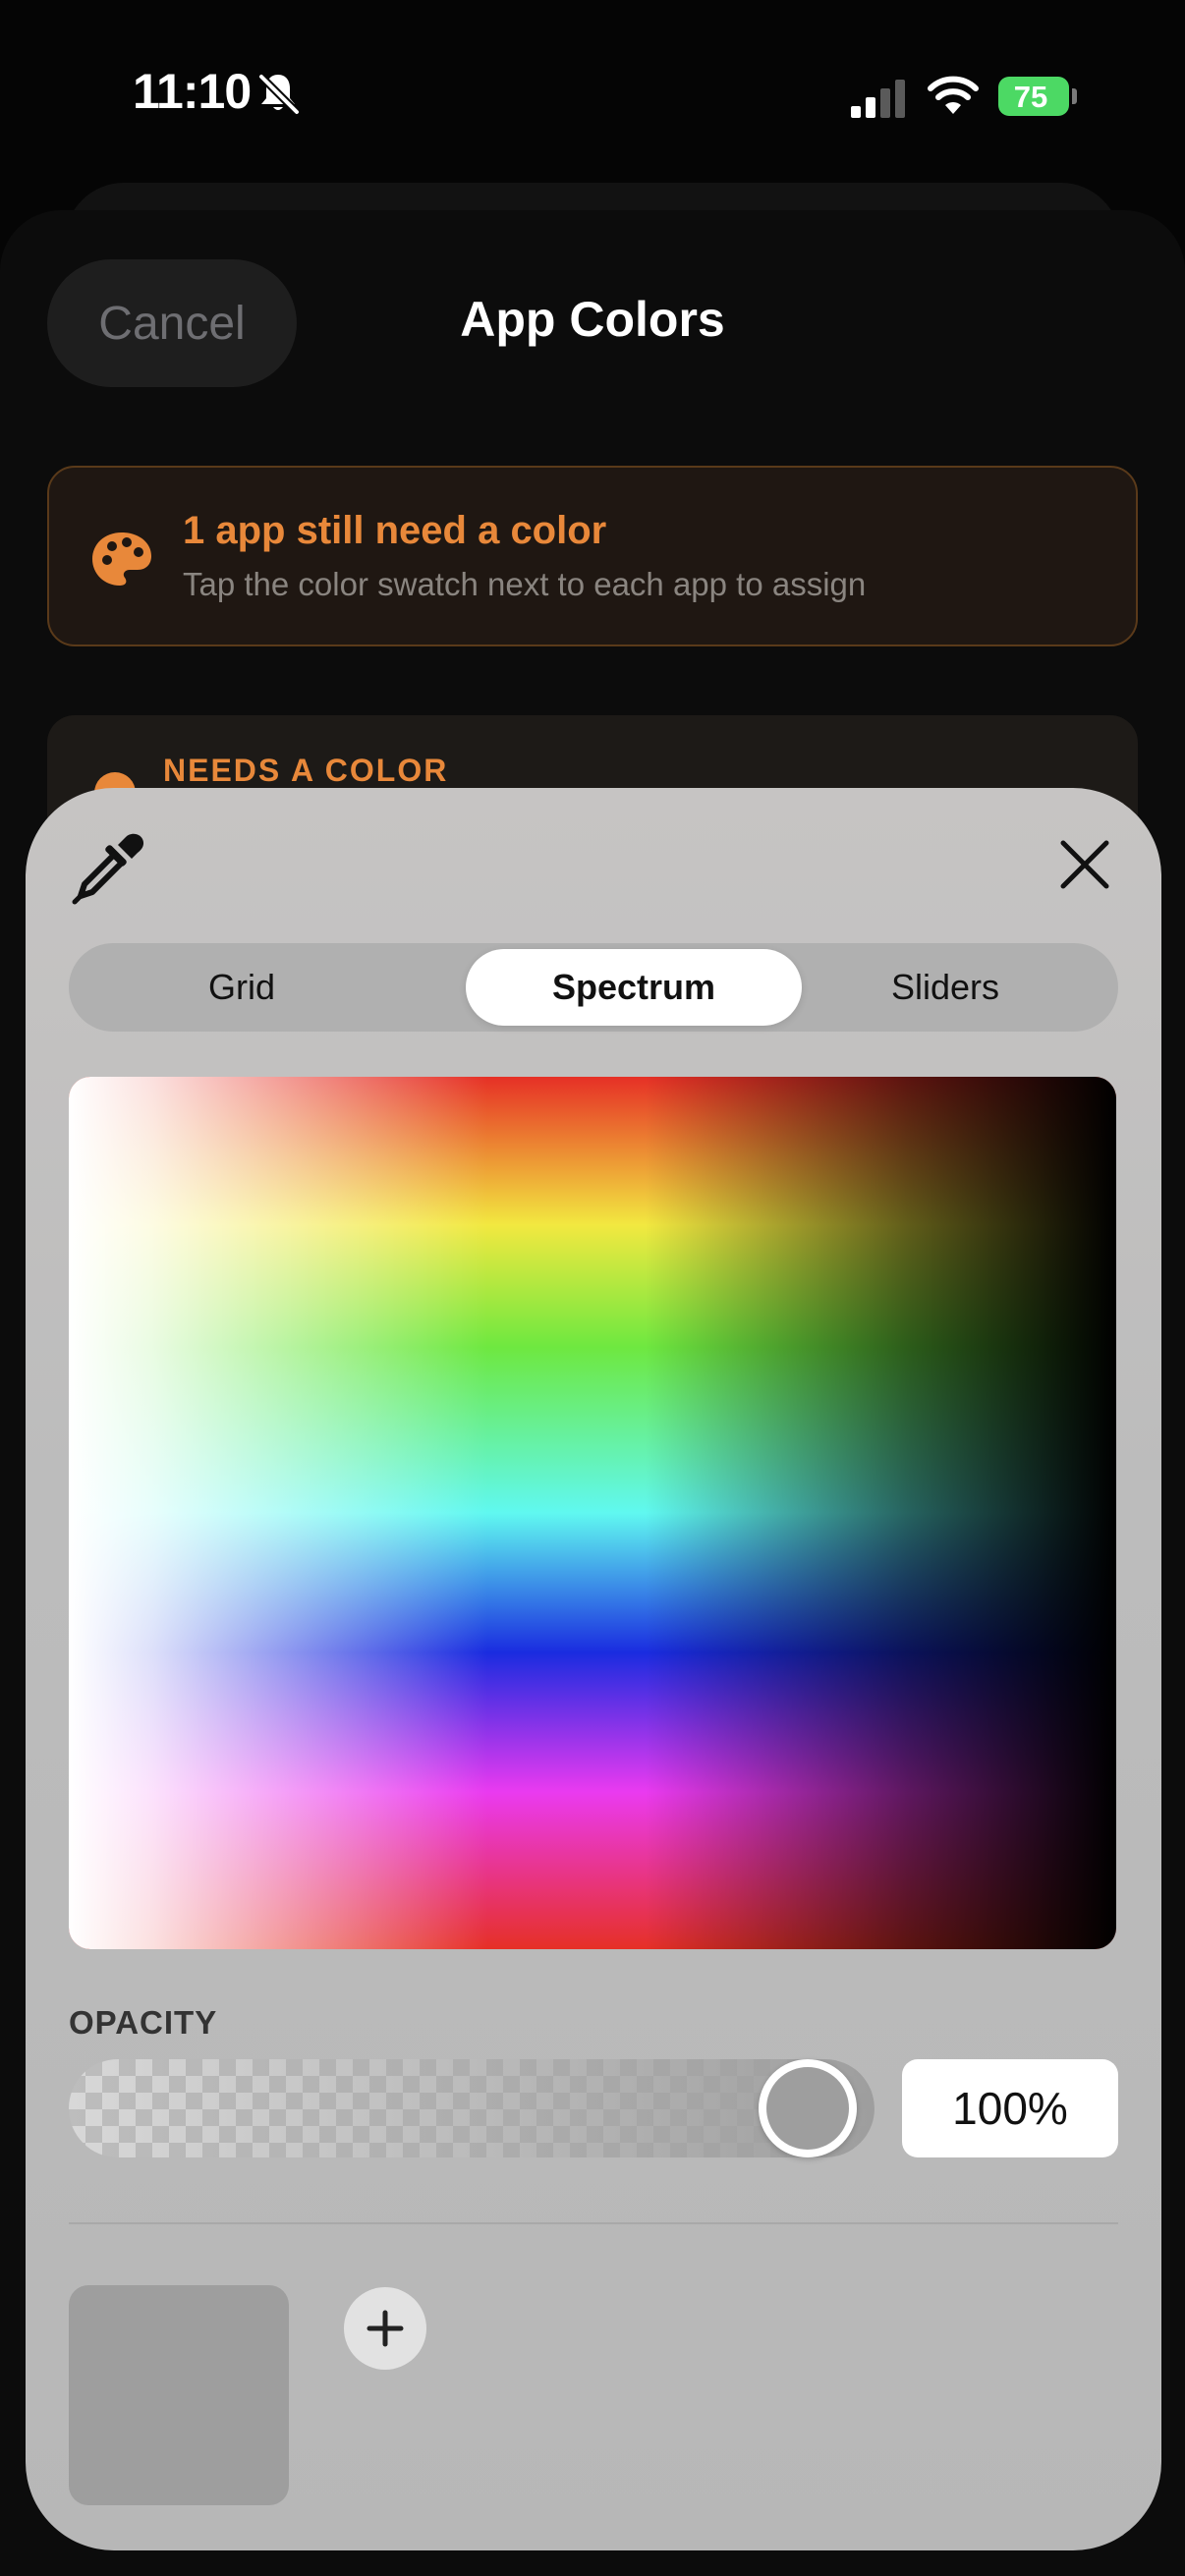  I want to click on status-bar: 11:10 75, so click(592, 93).